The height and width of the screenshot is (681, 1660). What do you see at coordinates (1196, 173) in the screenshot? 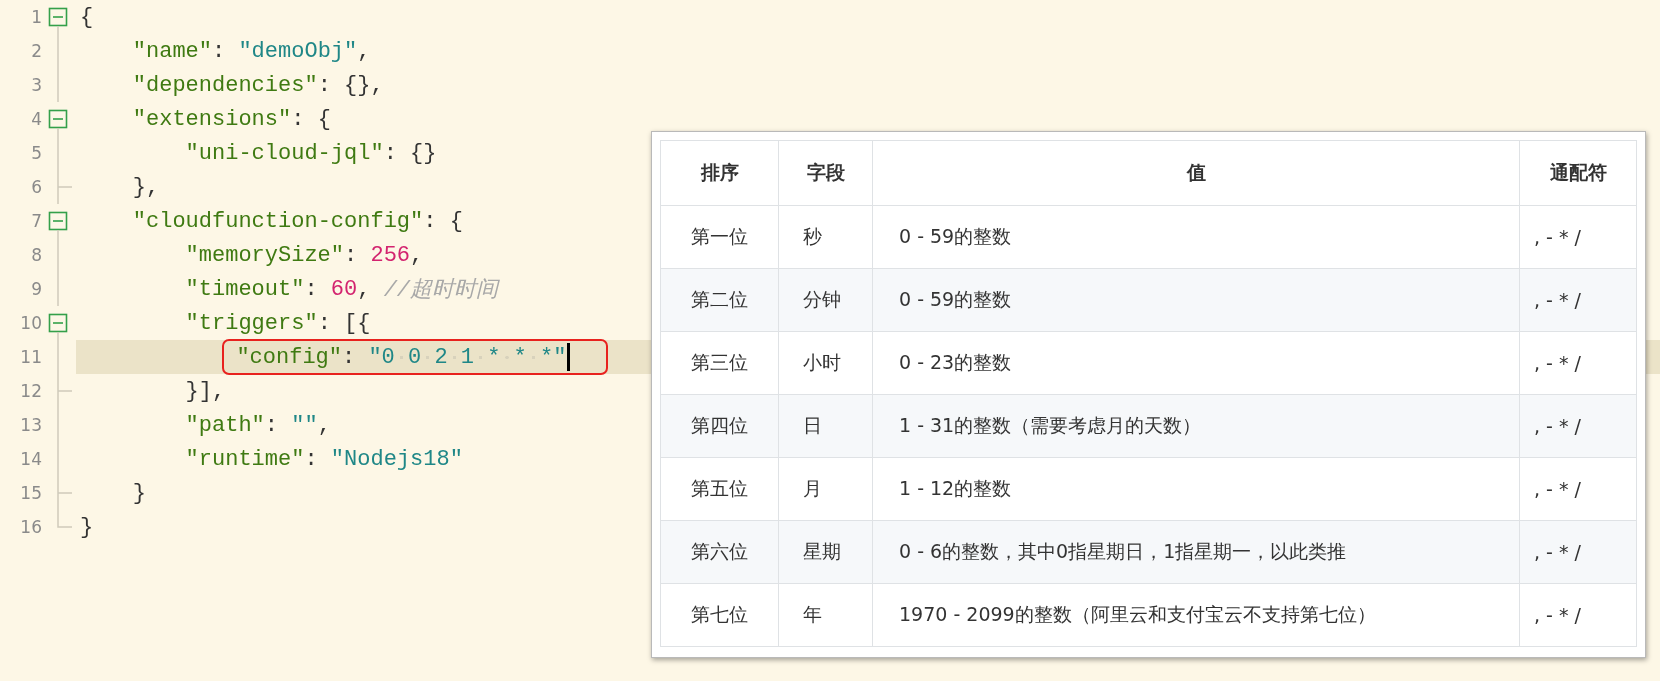
I see `column-header: 值` at bounding box center [1196, 173].